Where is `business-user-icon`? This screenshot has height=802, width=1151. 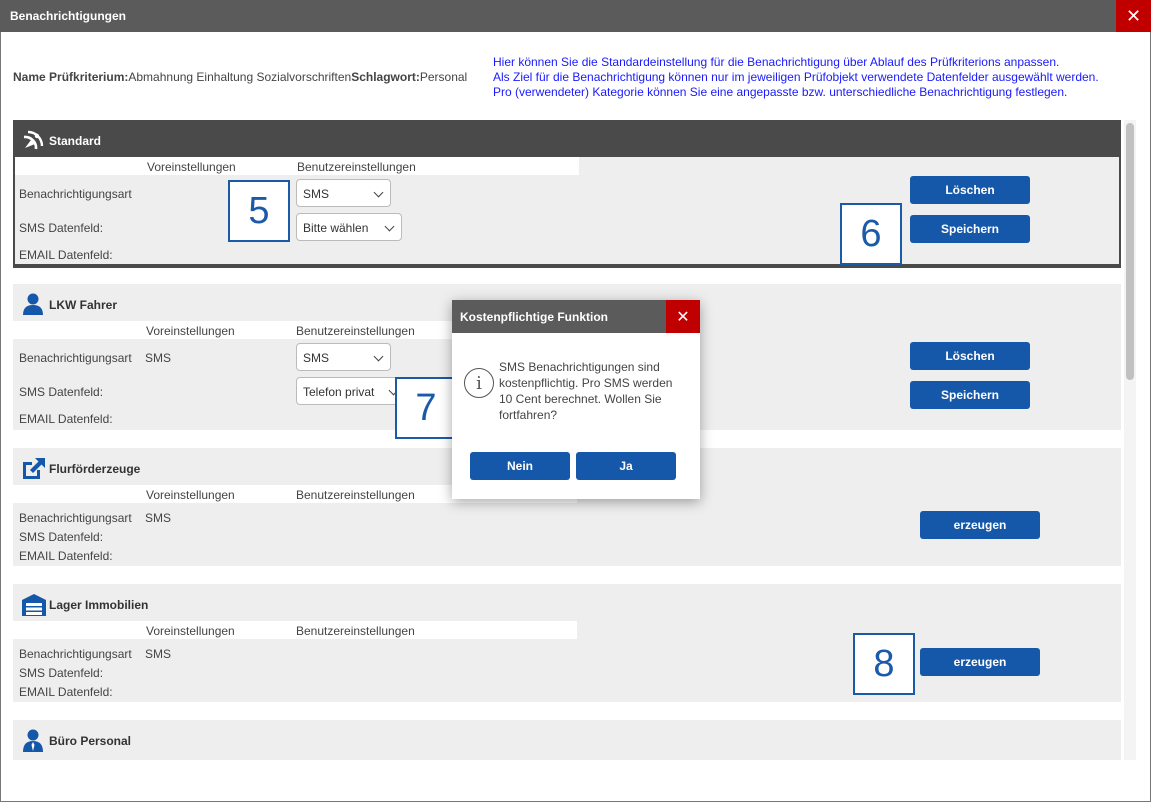 business-user-icon is located at coordinates (33, 740).